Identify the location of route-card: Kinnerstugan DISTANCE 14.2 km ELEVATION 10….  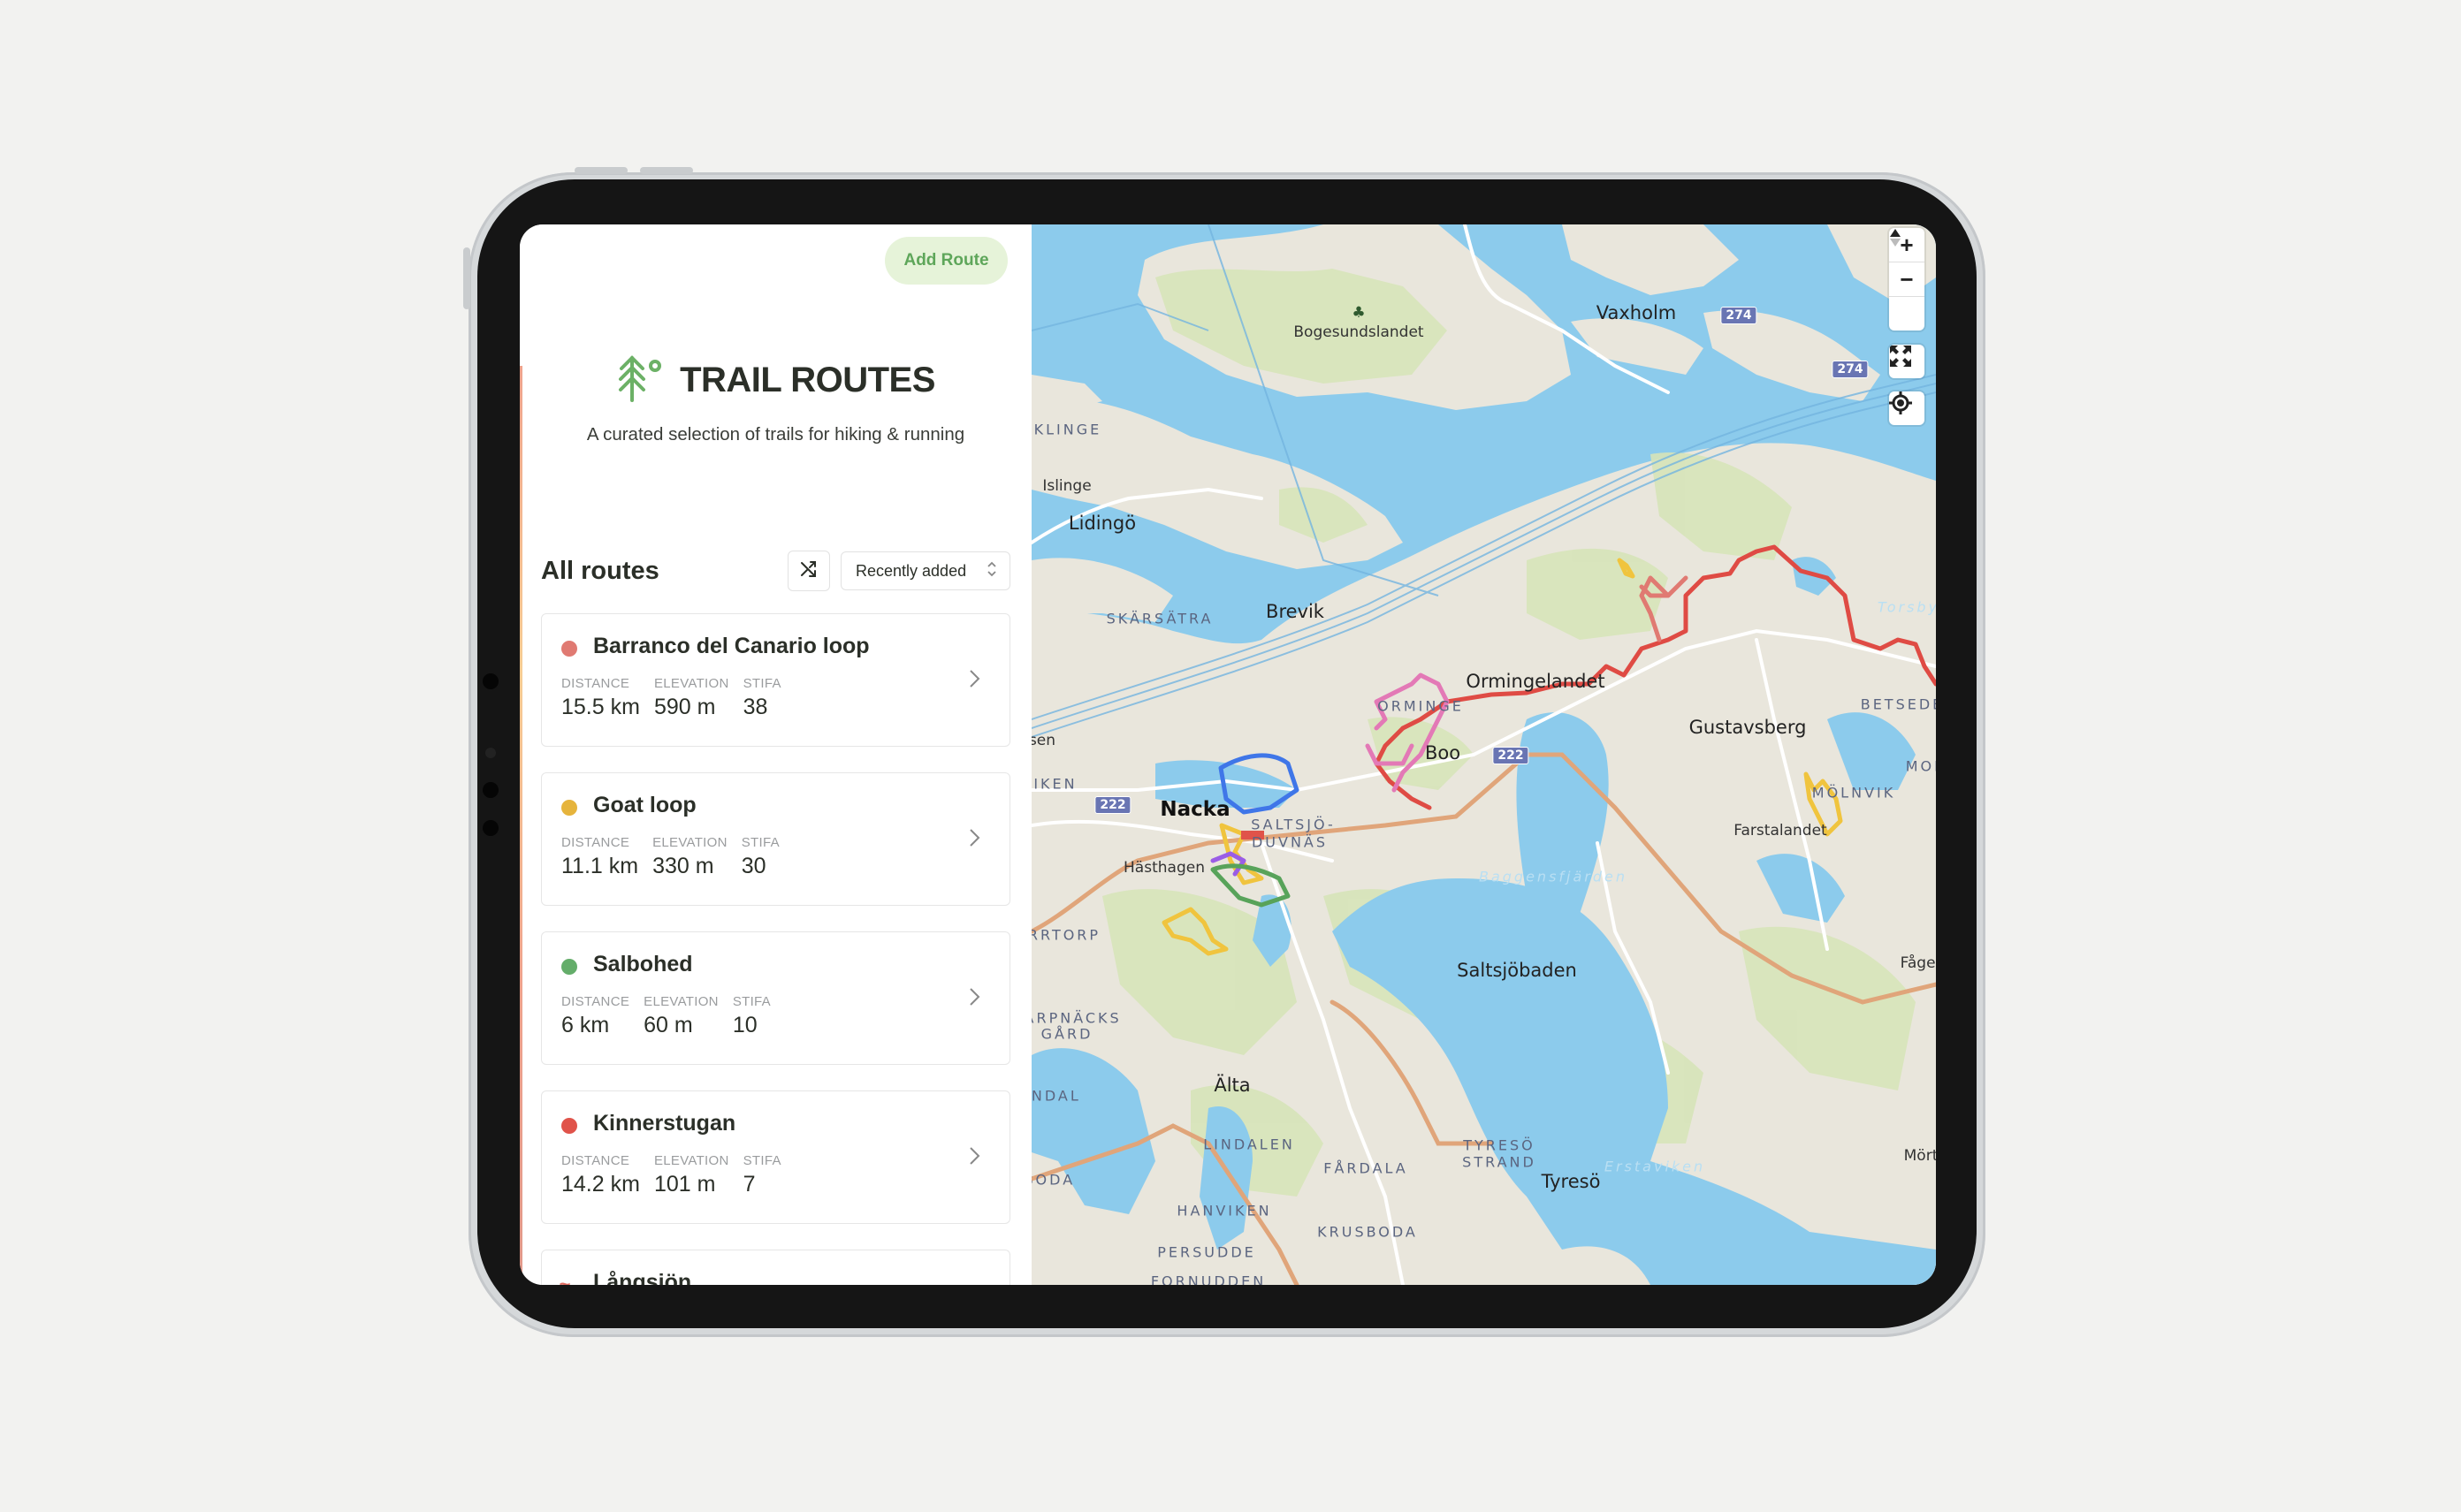
(775, 1157).